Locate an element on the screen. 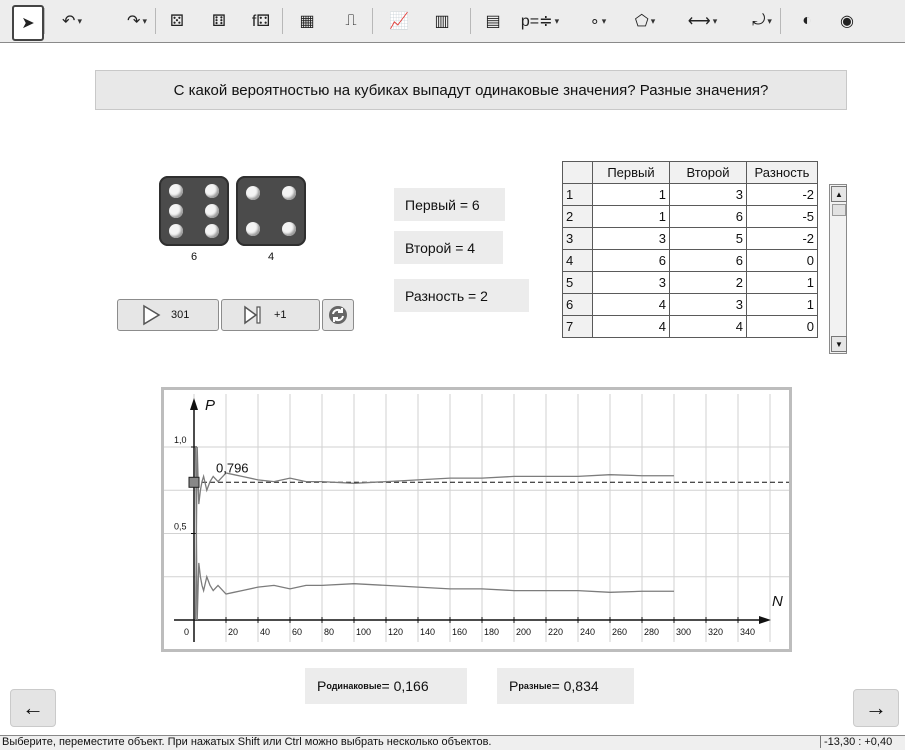  scroll-up-icon: ▲ is located at coordinates (839, 194).